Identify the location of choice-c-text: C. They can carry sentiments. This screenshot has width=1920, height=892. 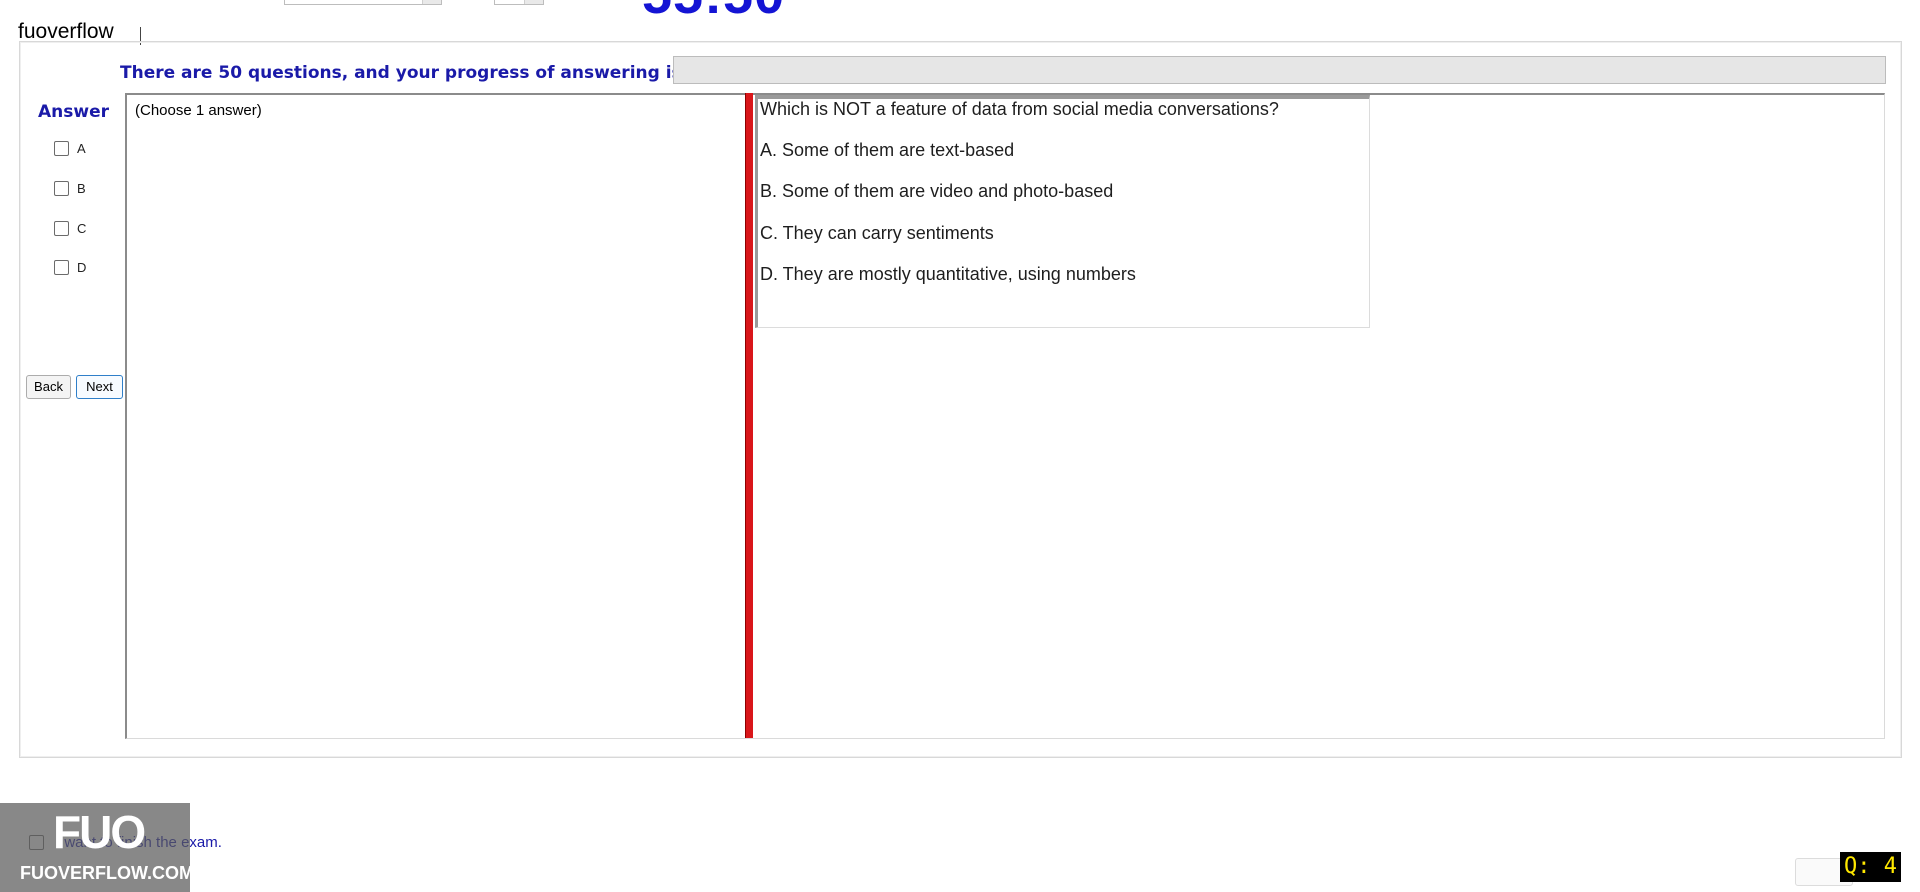
(877, 233).